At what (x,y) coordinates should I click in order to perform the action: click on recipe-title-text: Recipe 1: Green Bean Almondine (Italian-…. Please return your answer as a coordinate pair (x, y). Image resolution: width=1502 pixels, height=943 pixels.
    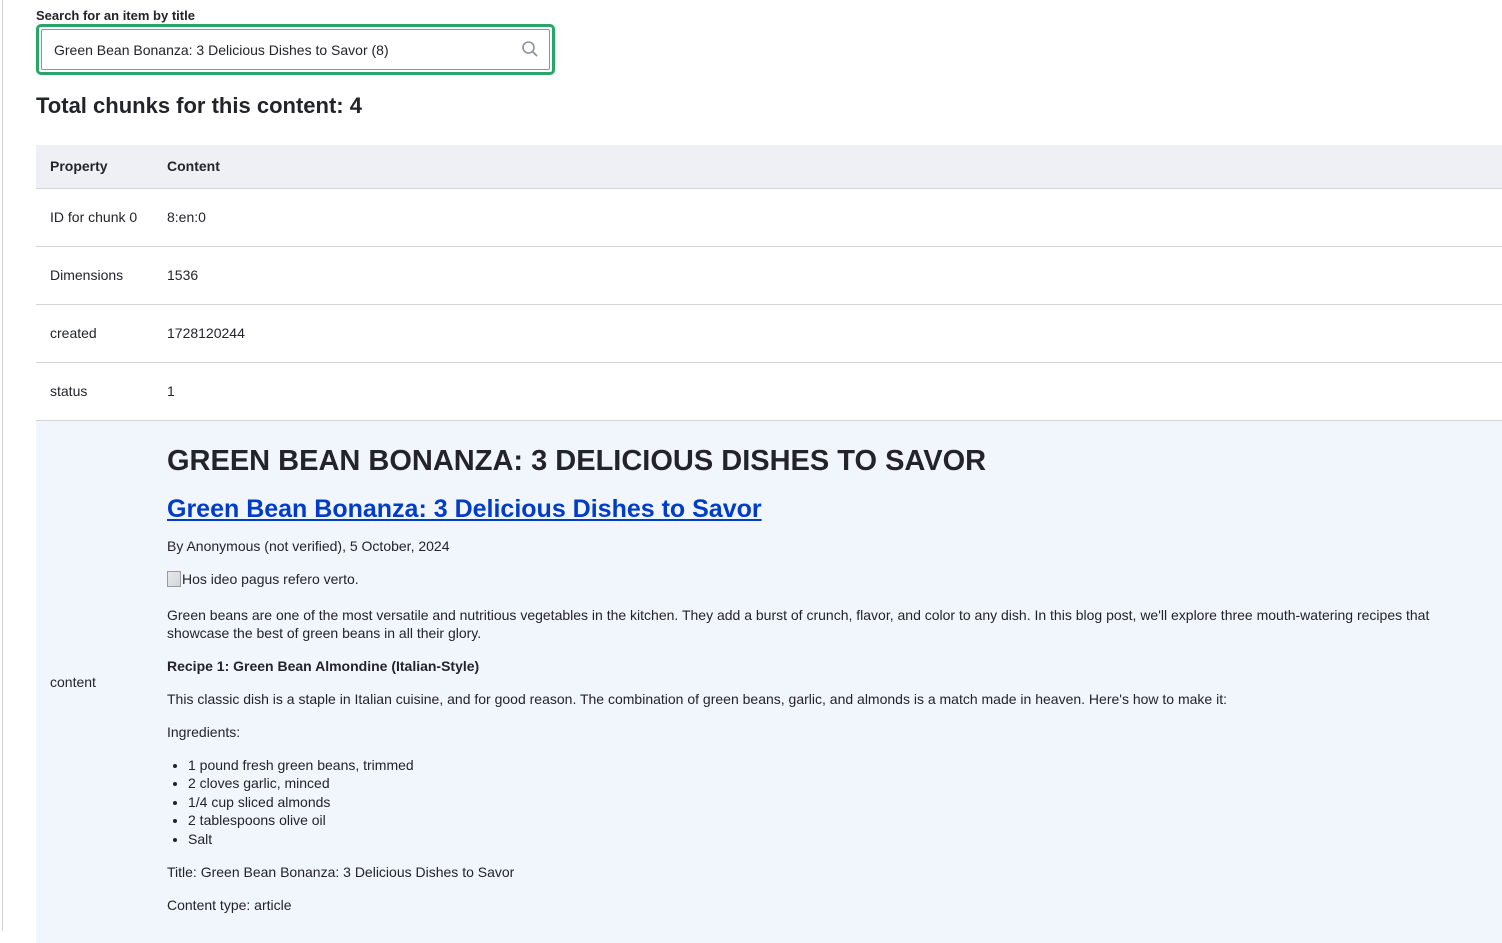
    Looking at the image, I should click on (323, 665).